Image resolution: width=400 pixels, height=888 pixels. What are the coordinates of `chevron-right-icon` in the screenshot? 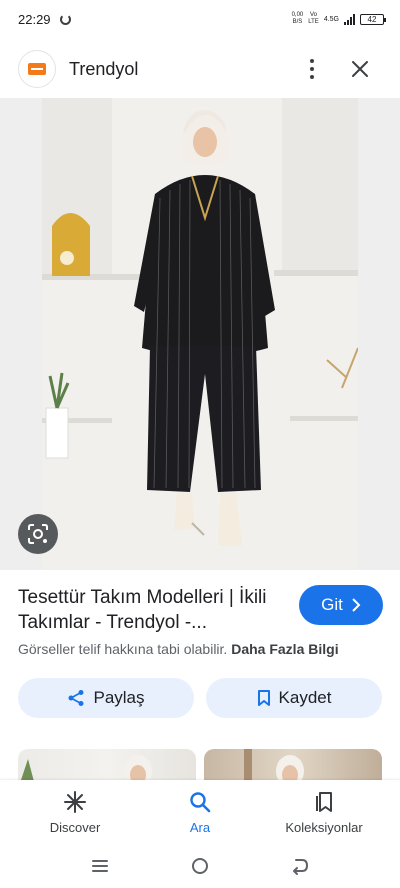 It's located at (356, 605).